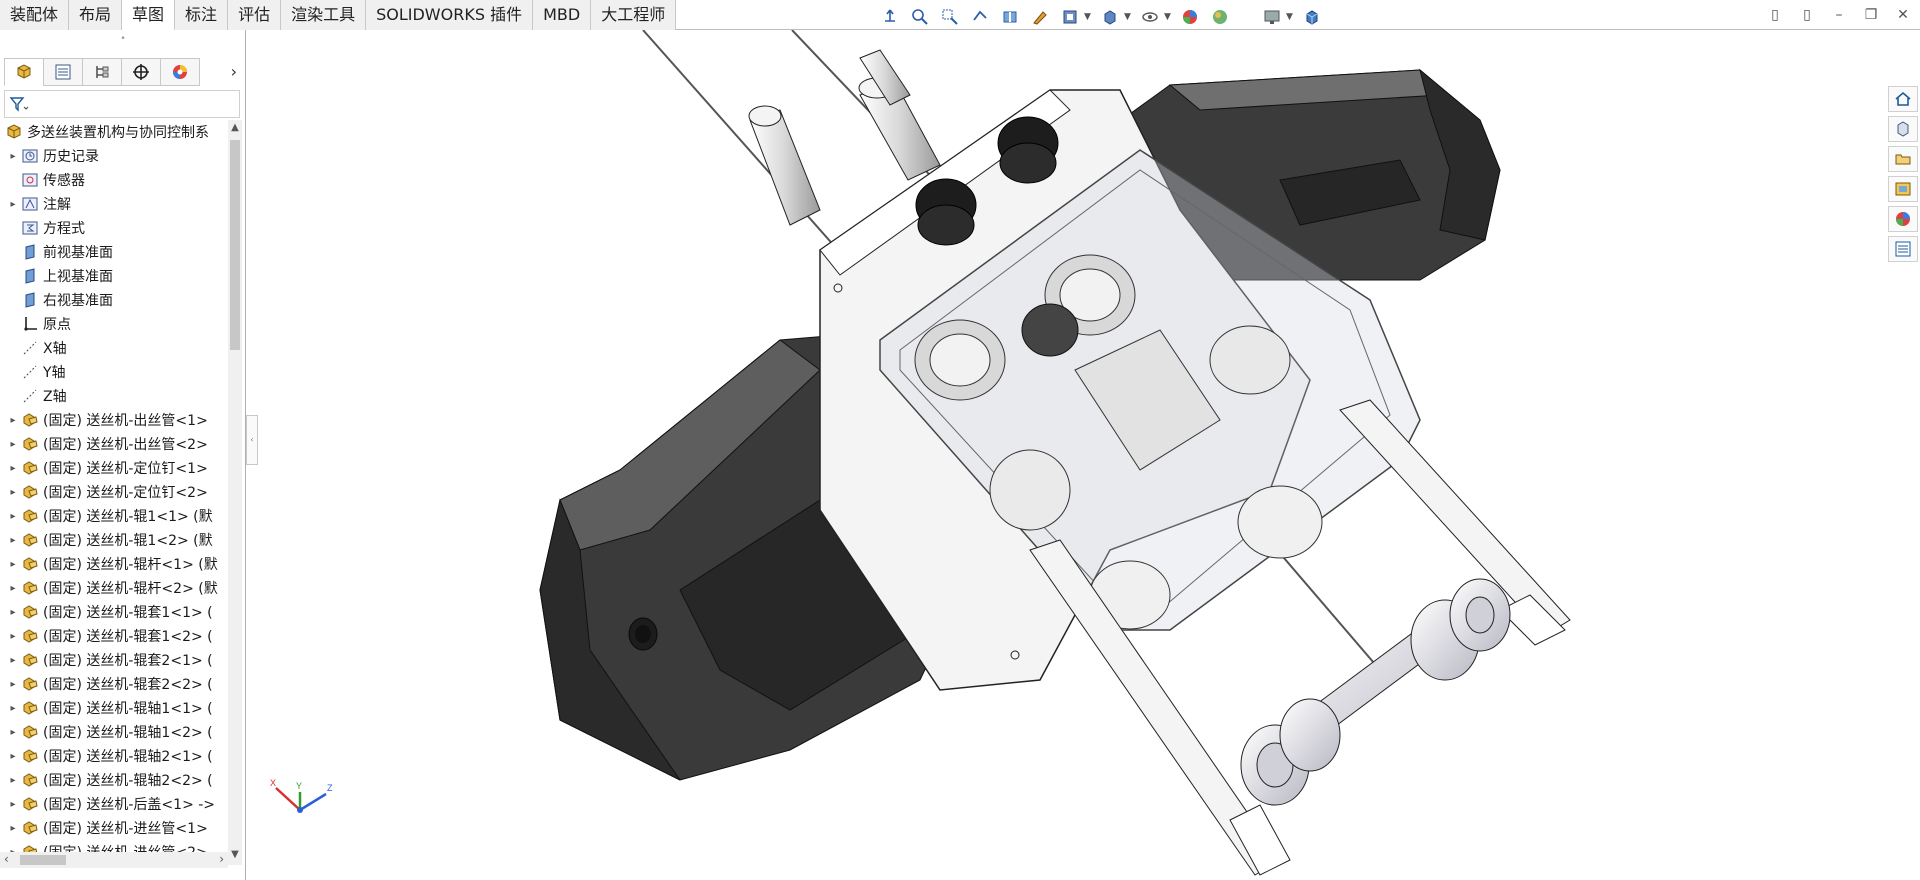 The width and height of the screenshot is (1920, 880). Describe the element at coordinates (114, 156) in the screenshot. I see `tree-item: ▸ 历史记录` at that location.